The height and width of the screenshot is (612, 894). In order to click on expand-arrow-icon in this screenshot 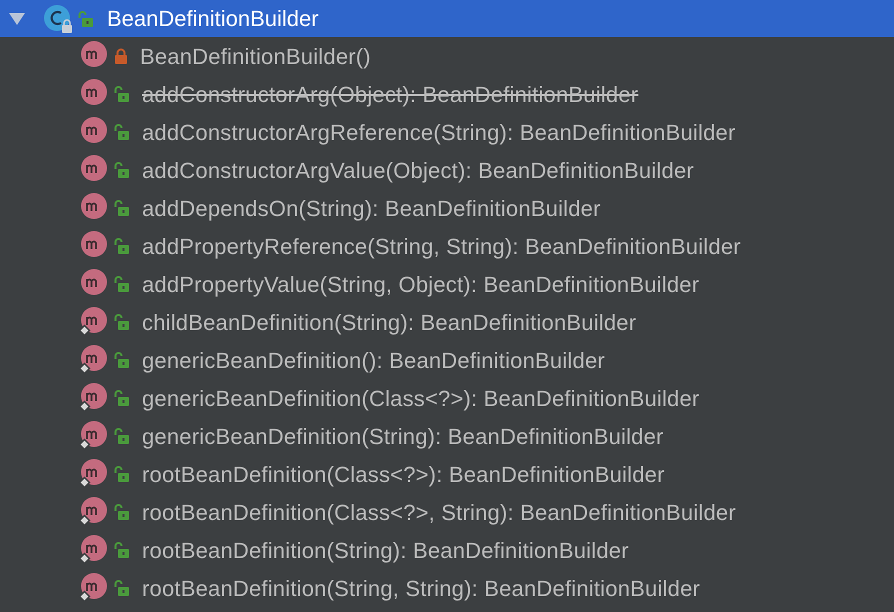, I will do `click(17, 19)`.